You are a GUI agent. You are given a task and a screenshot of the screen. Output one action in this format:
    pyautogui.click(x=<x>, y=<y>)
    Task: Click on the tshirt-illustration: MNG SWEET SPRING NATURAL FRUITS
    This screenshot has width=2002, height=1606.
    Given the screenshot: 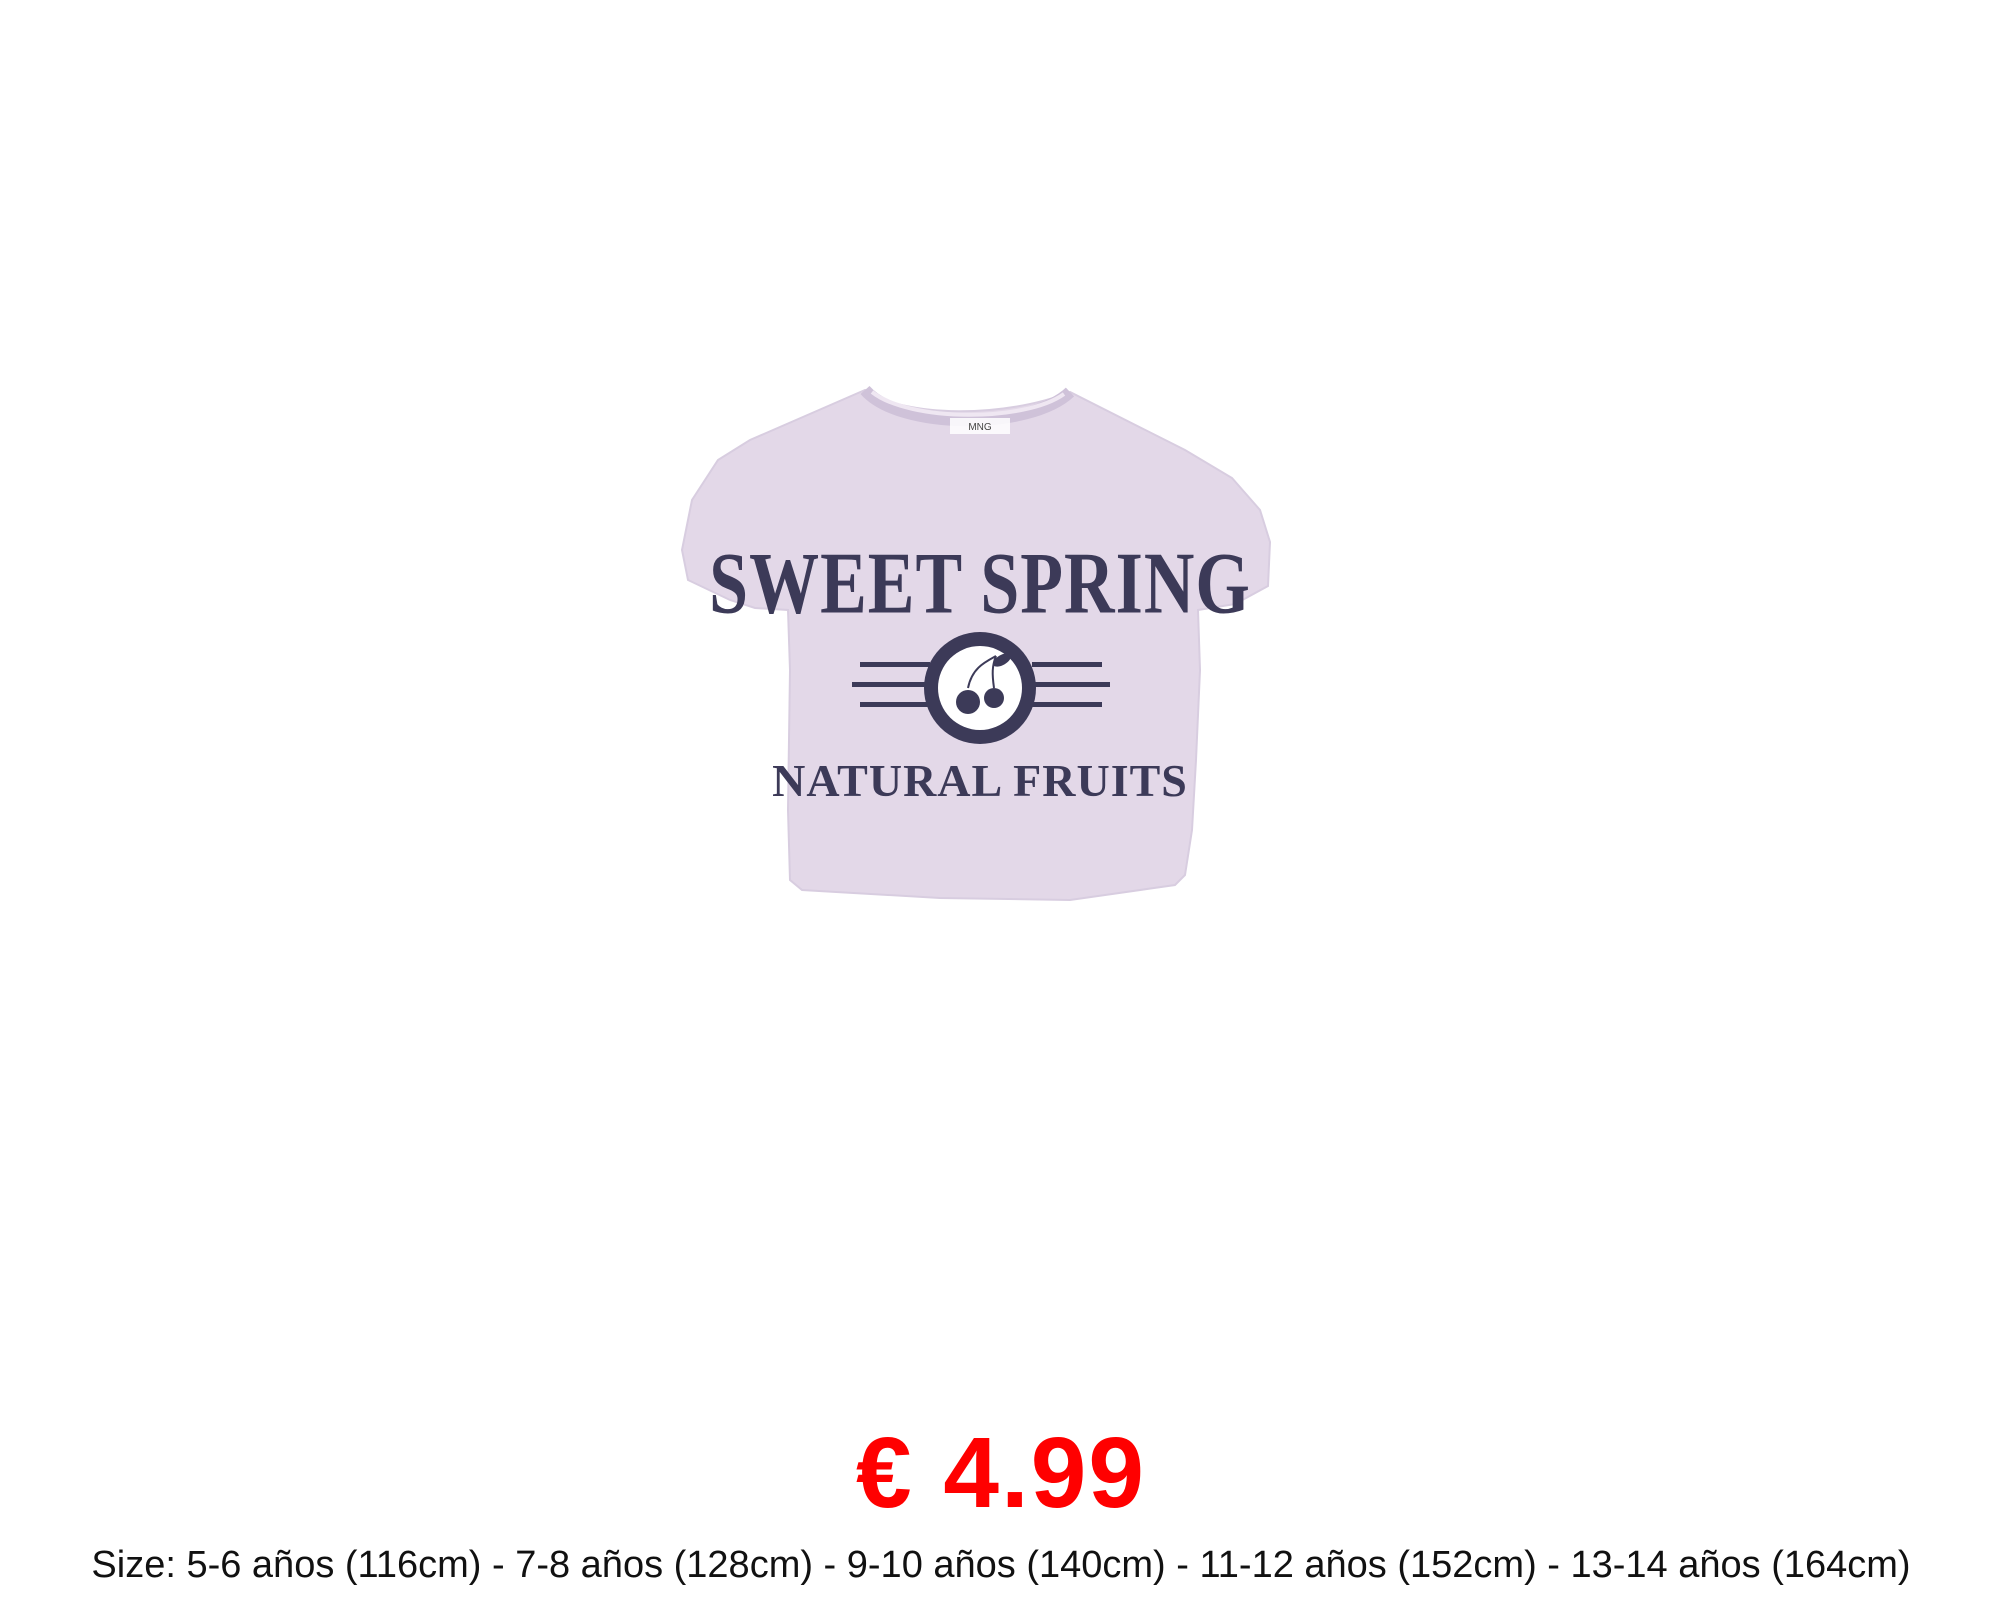 What is the action you would take?
    pyautogui.click(x=976, y=643)
    